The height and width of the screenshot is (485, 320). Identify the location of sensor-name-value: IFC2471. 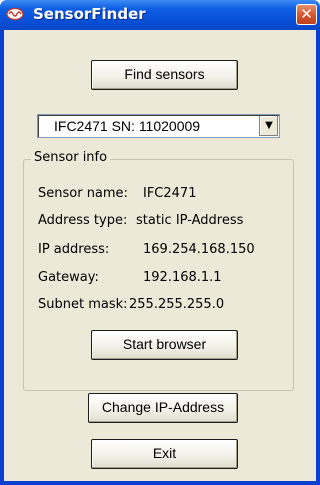
(170, 193).